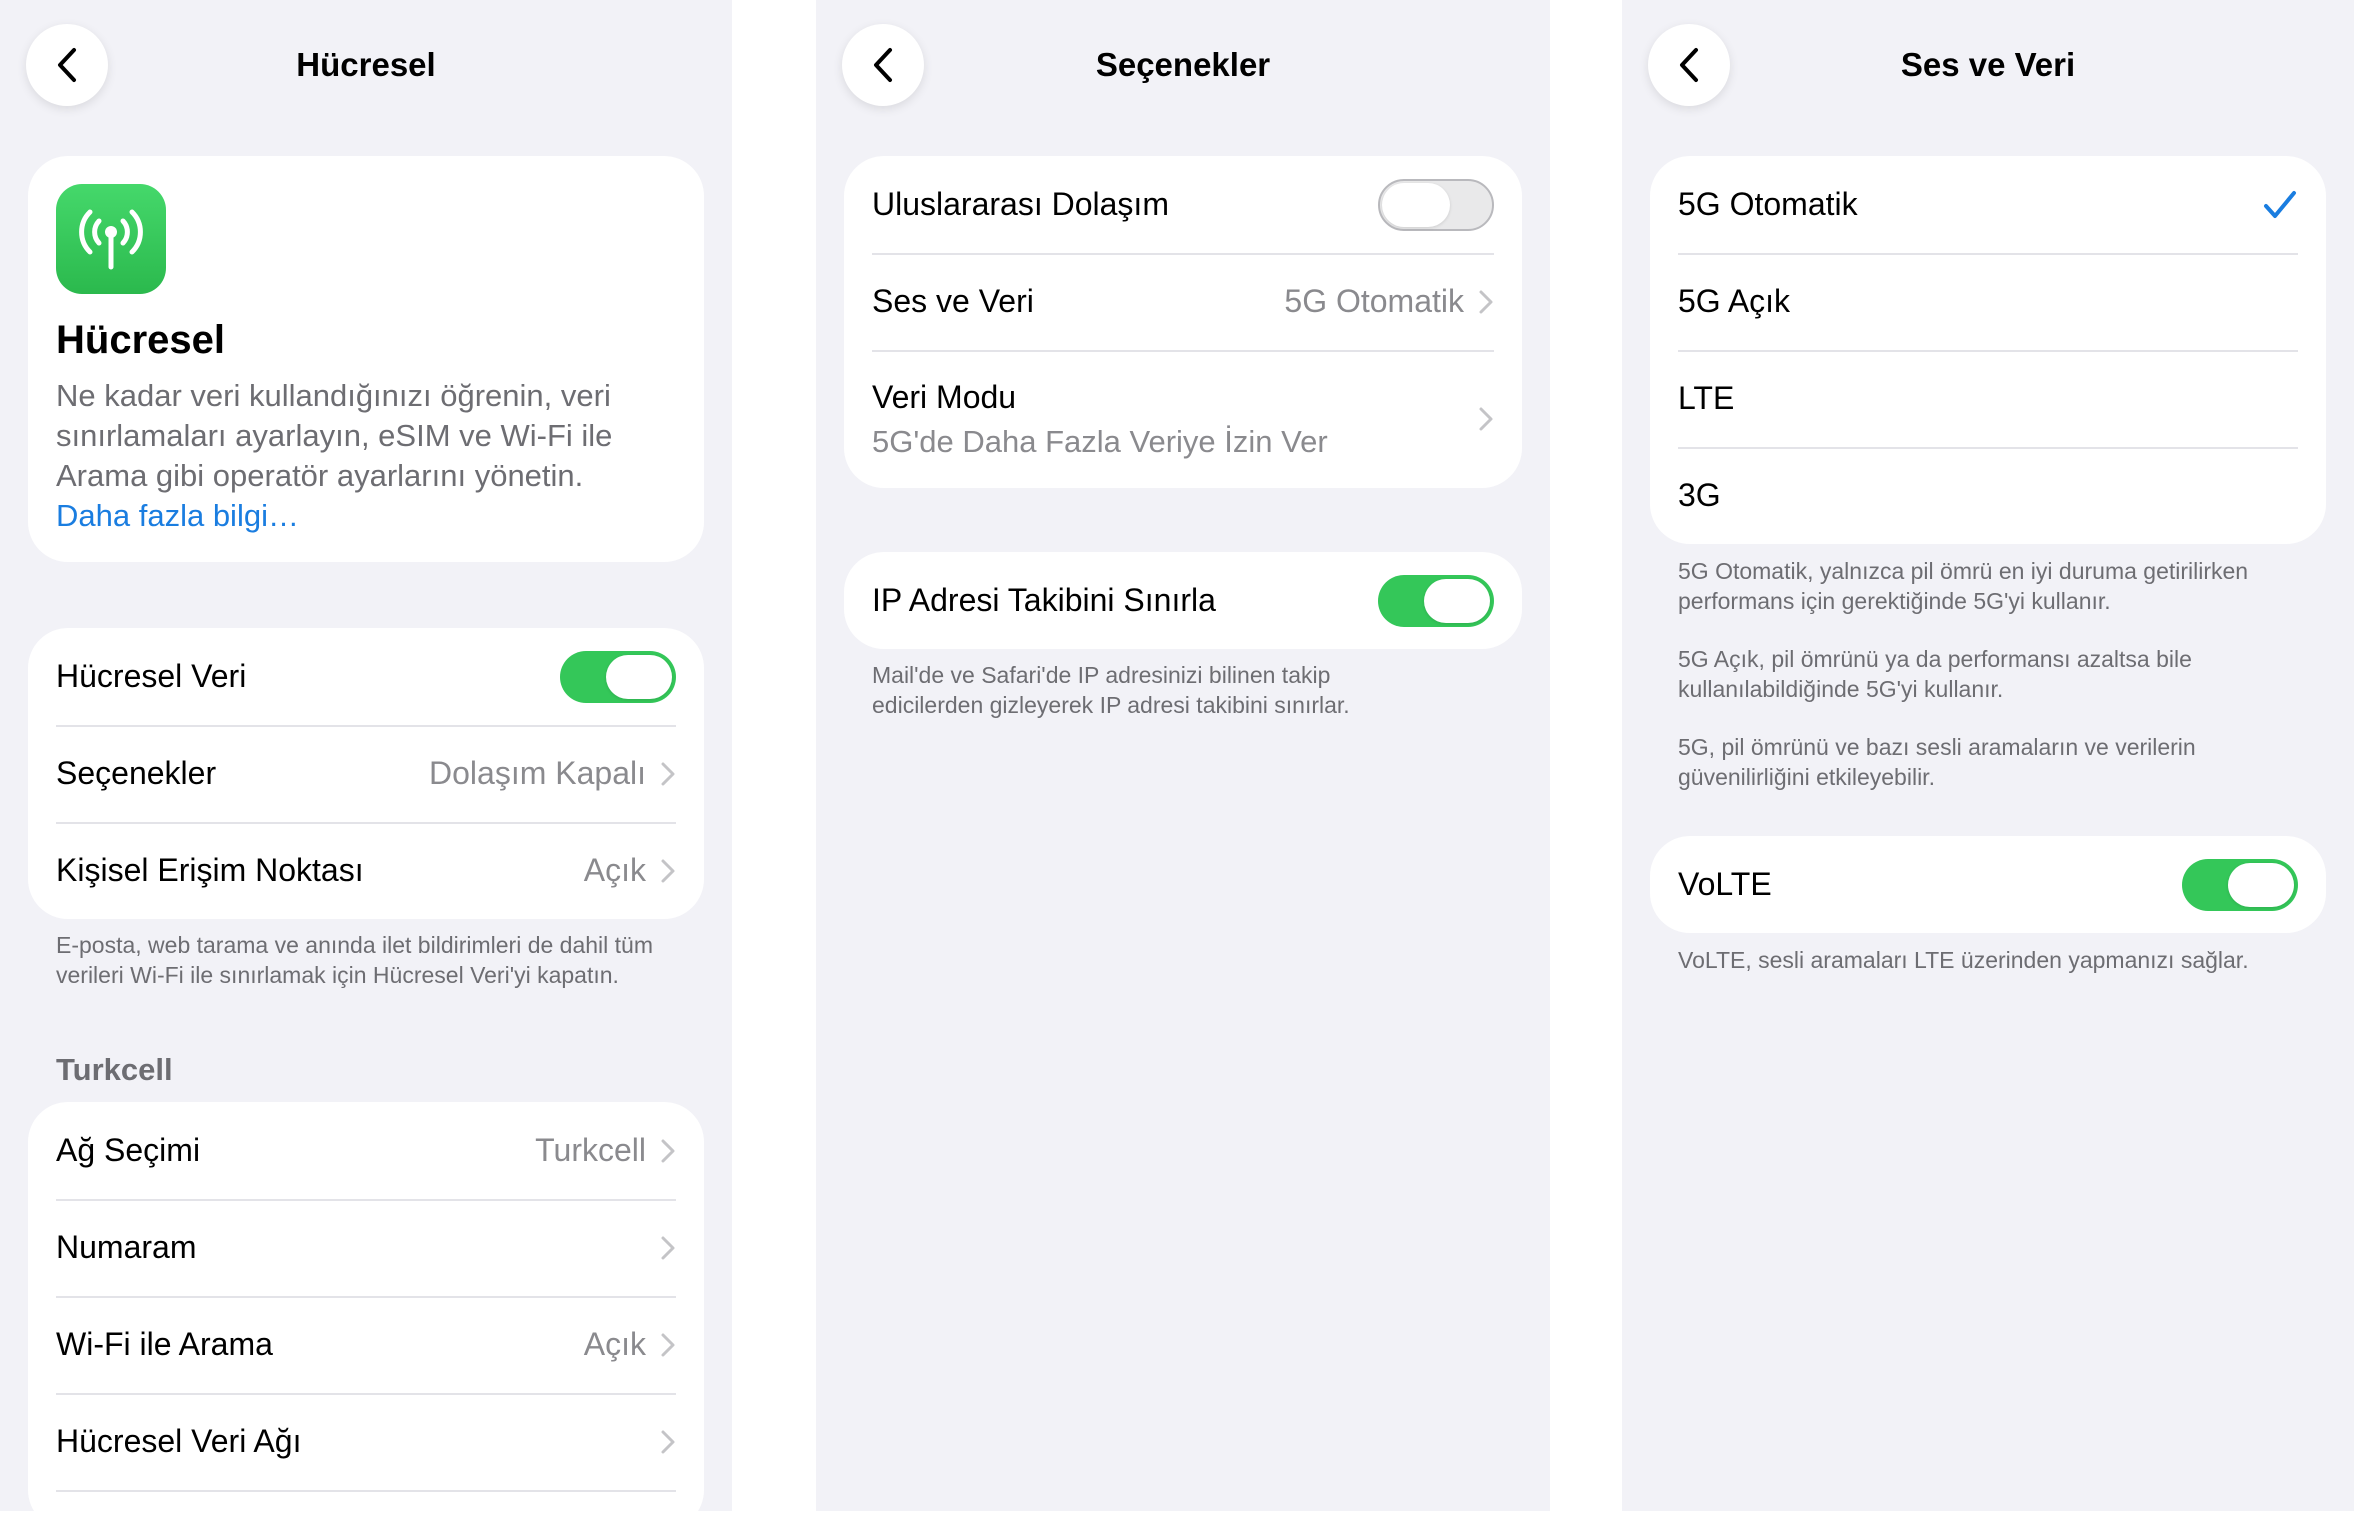 This screenshot has width=2354, height=1530. I want to click on row-label: VoLTE, so click(1725, 884).